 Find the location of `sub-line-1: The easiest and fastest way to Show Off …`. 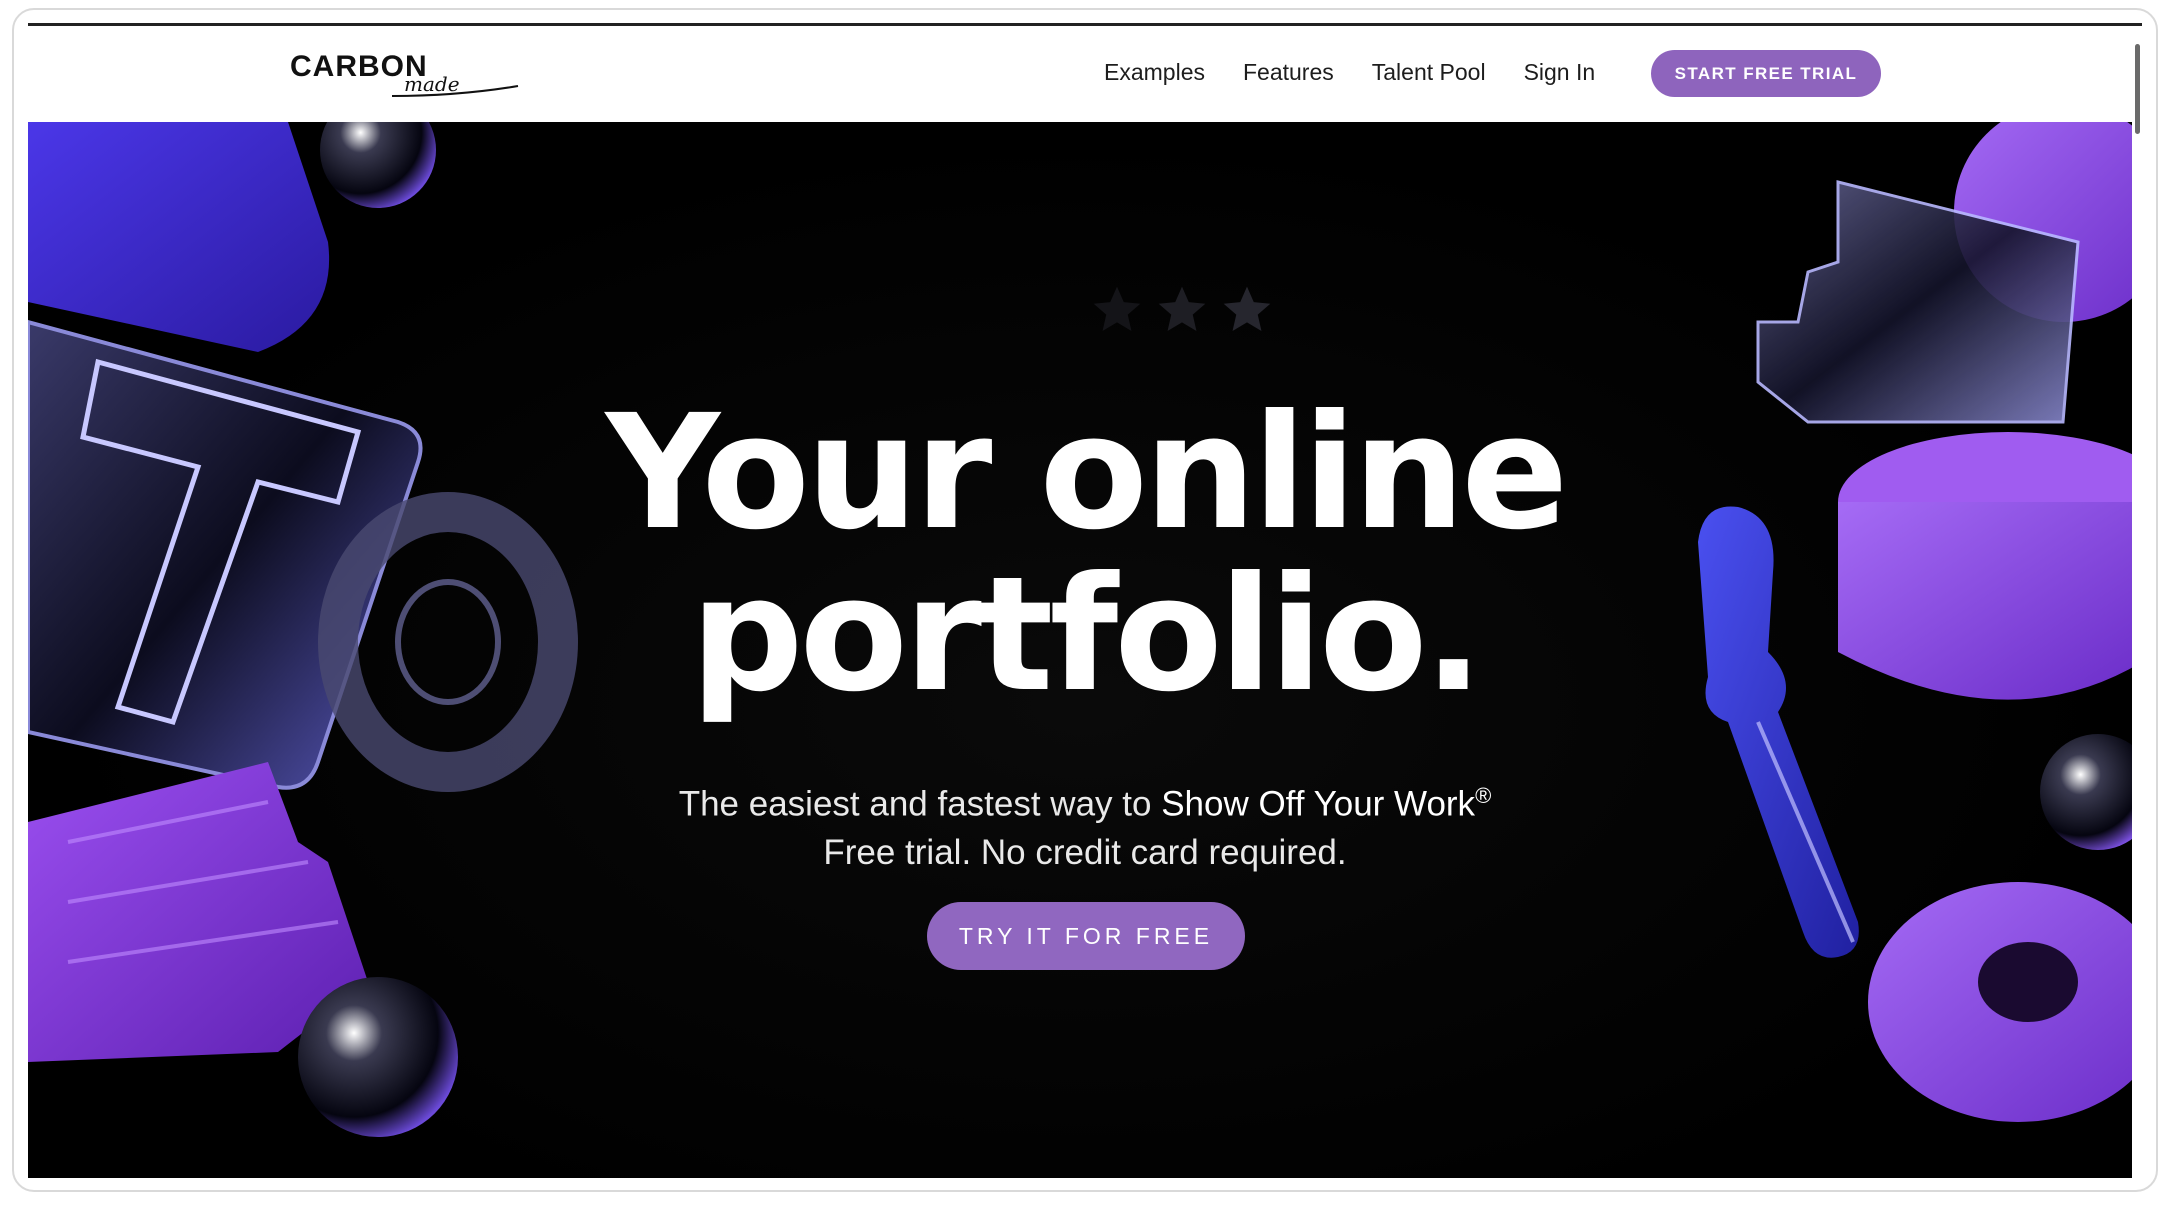

sub-line-1: The easiest and fastest way to Show Off … is located at coordinates (1085, 800).